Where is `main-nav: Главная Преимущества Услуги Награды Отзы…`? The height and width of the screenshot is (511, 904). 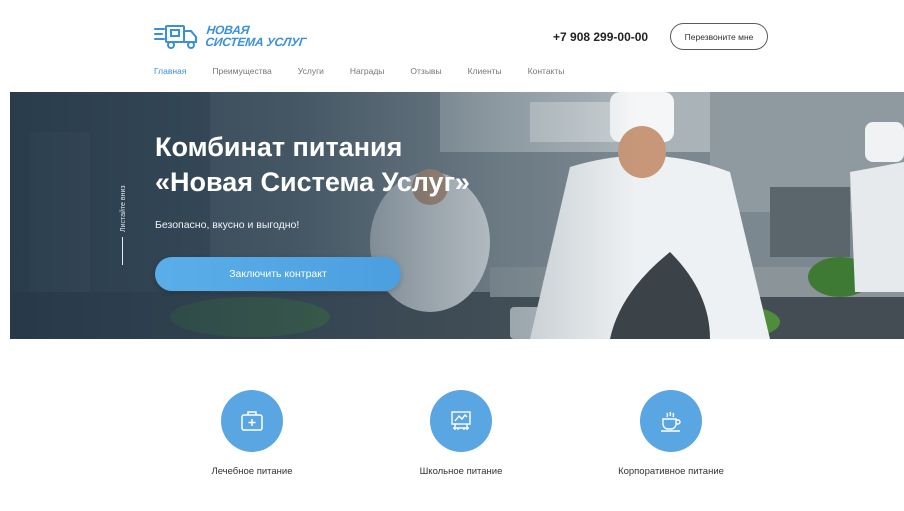 main-nav: Главная Преимущества Услуги Награды Отзы… is located at coordinates (372, 71).